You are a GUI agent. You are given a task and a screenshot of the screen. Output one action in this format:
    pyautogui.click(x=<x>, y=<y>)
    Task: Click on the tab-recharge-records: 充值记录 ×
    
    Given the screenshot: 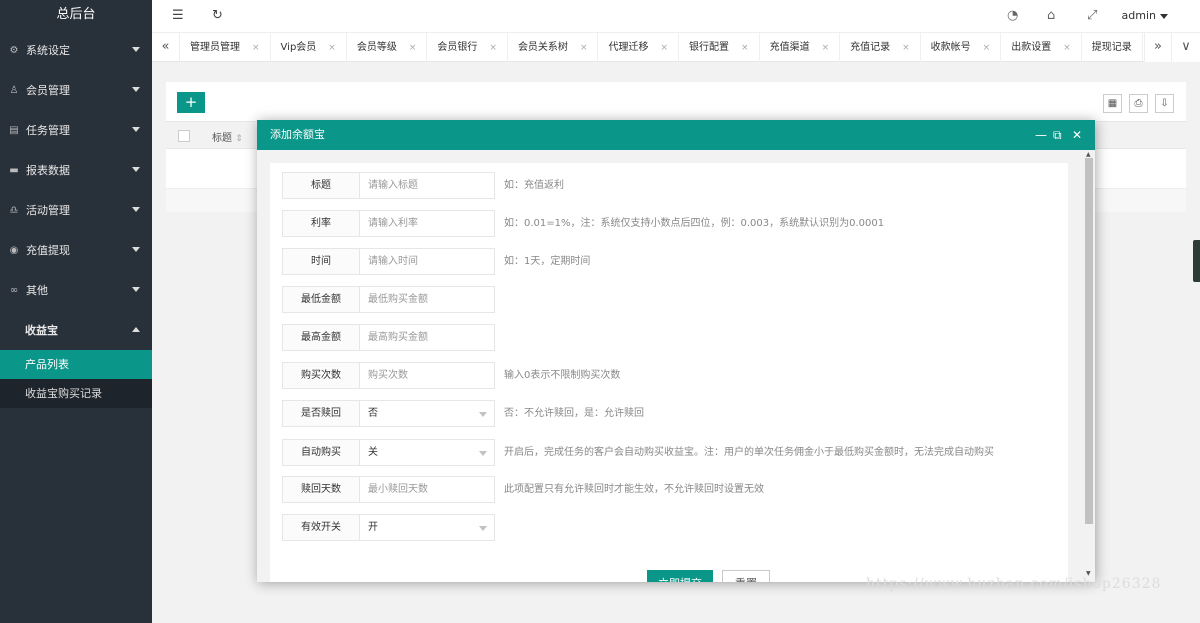 What is the action you would take?
    pyautogui.click(x=880, y=47)
    